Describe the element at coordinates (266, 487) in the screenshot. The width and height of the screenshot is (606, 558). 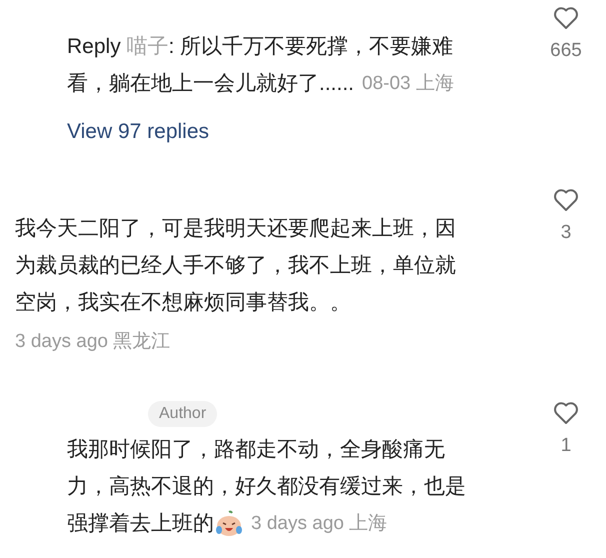
I see `reply-text: 力，高热不退的，好久都没有缓过来，也是` at that location.